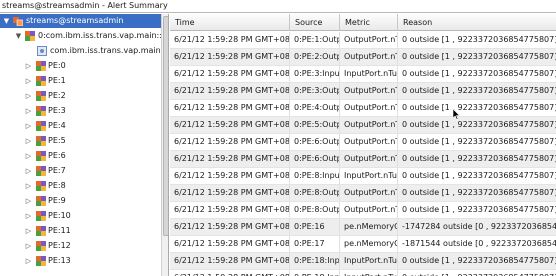 The height and width of the screenshot is (276, 556). What do you see at coordinates (57, 140) in the screenshot?
I see `tree-item-label: PE:5` at bounding box center [57, 140].